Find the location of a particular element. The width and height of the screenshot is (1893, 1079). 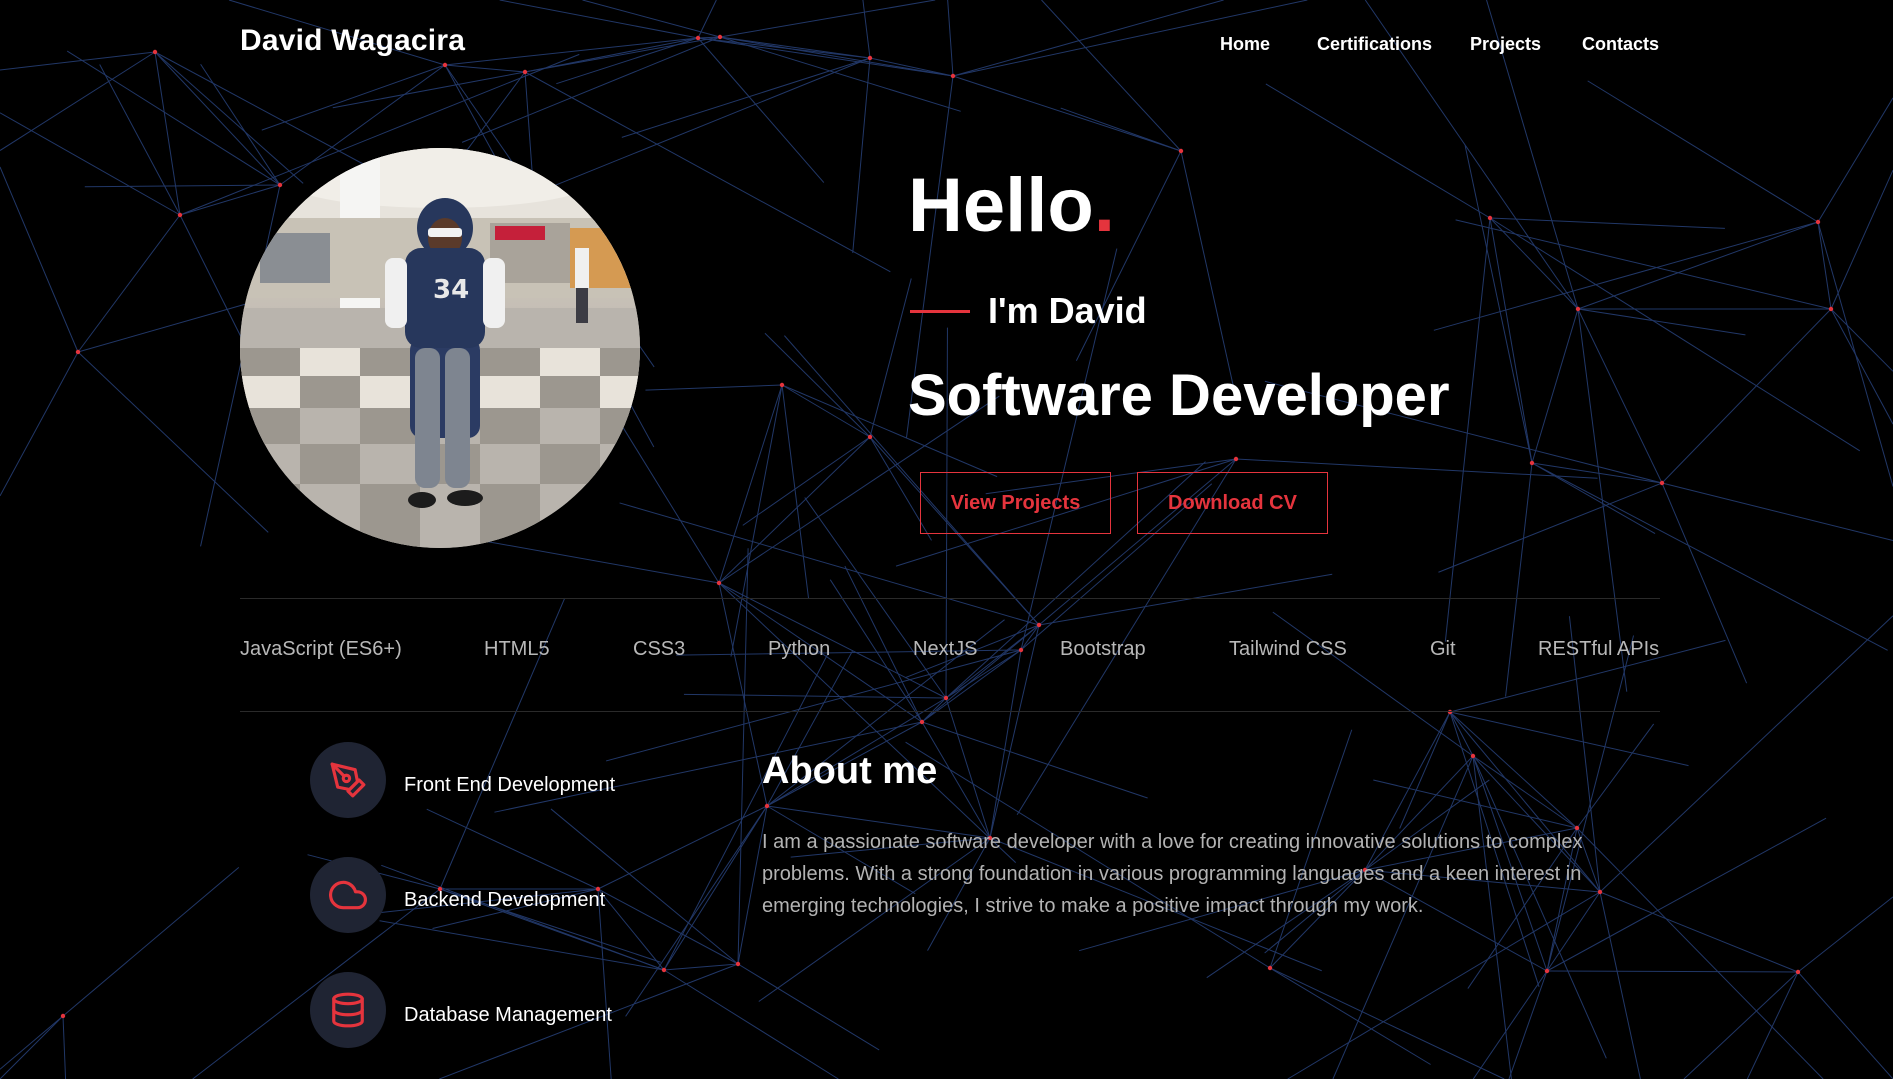

about-title: About me is located at coordinates (850, 771).